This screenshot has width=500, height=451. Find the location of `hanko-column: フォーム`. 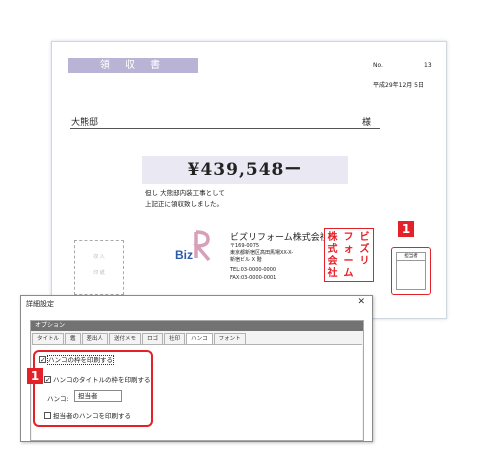

hanko-column: フォーム is located at coordinates (348, 255).